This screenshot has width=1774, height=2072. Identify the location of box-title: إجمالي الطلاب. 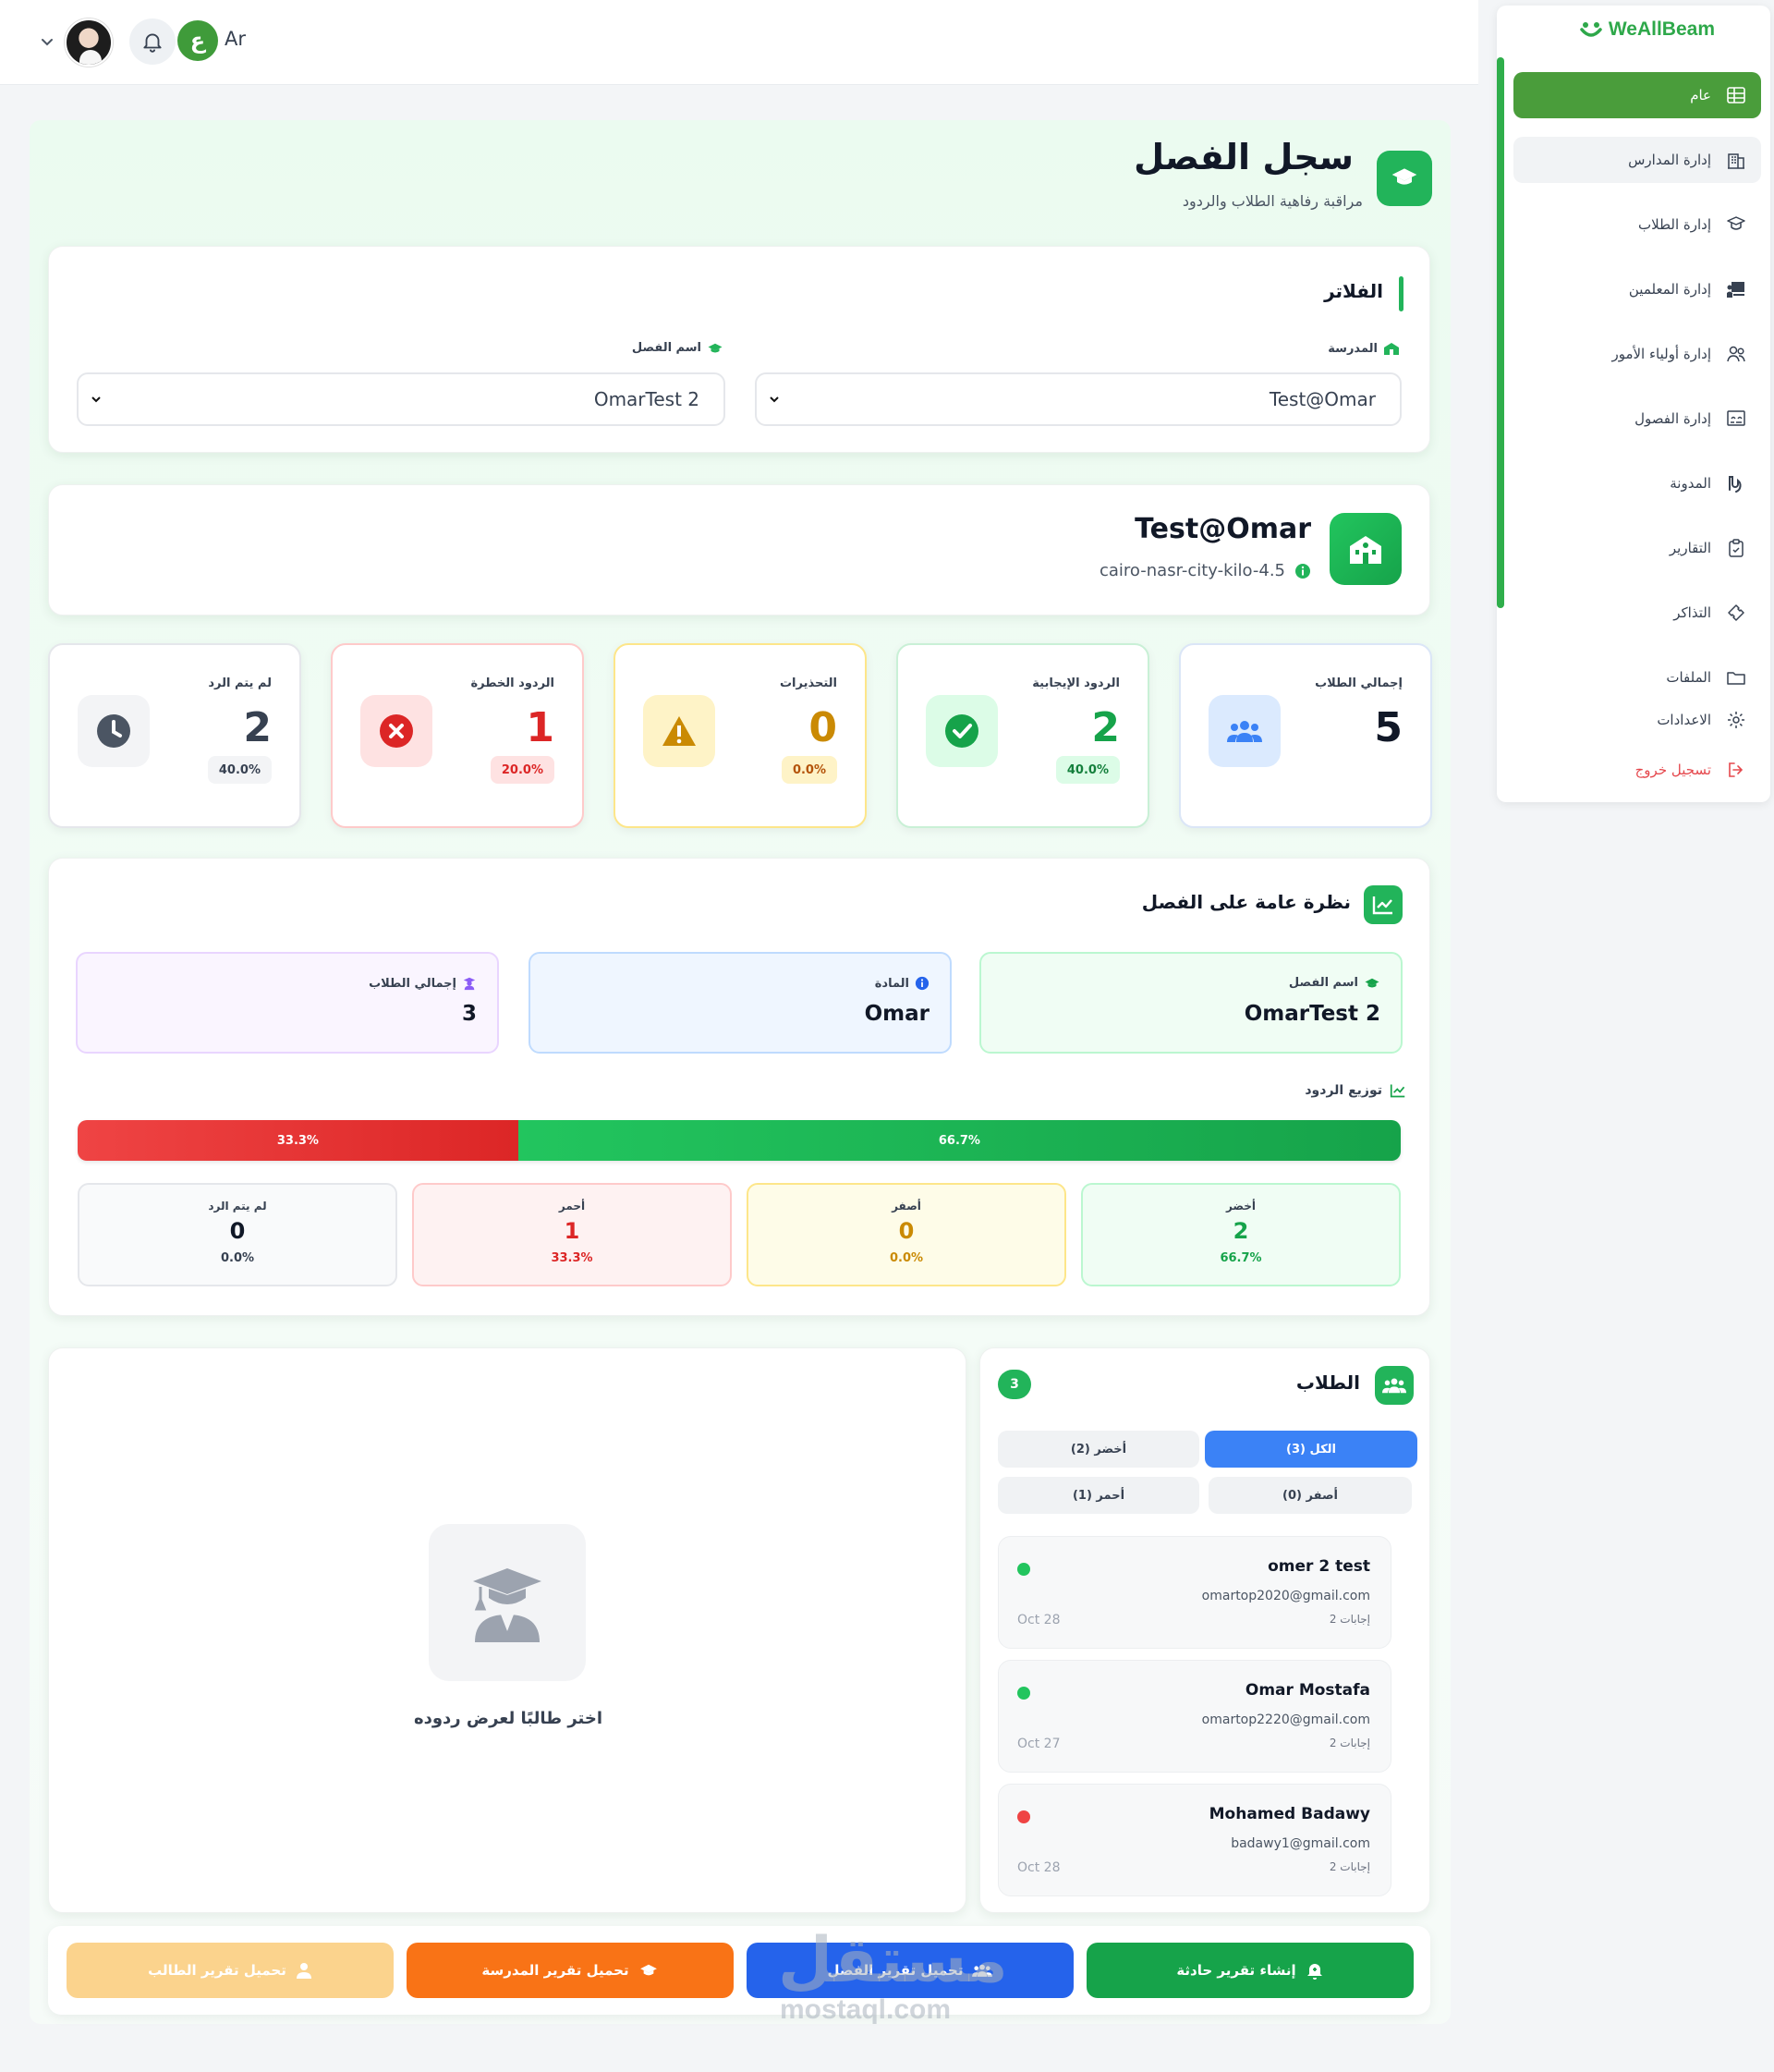
(423, 983).